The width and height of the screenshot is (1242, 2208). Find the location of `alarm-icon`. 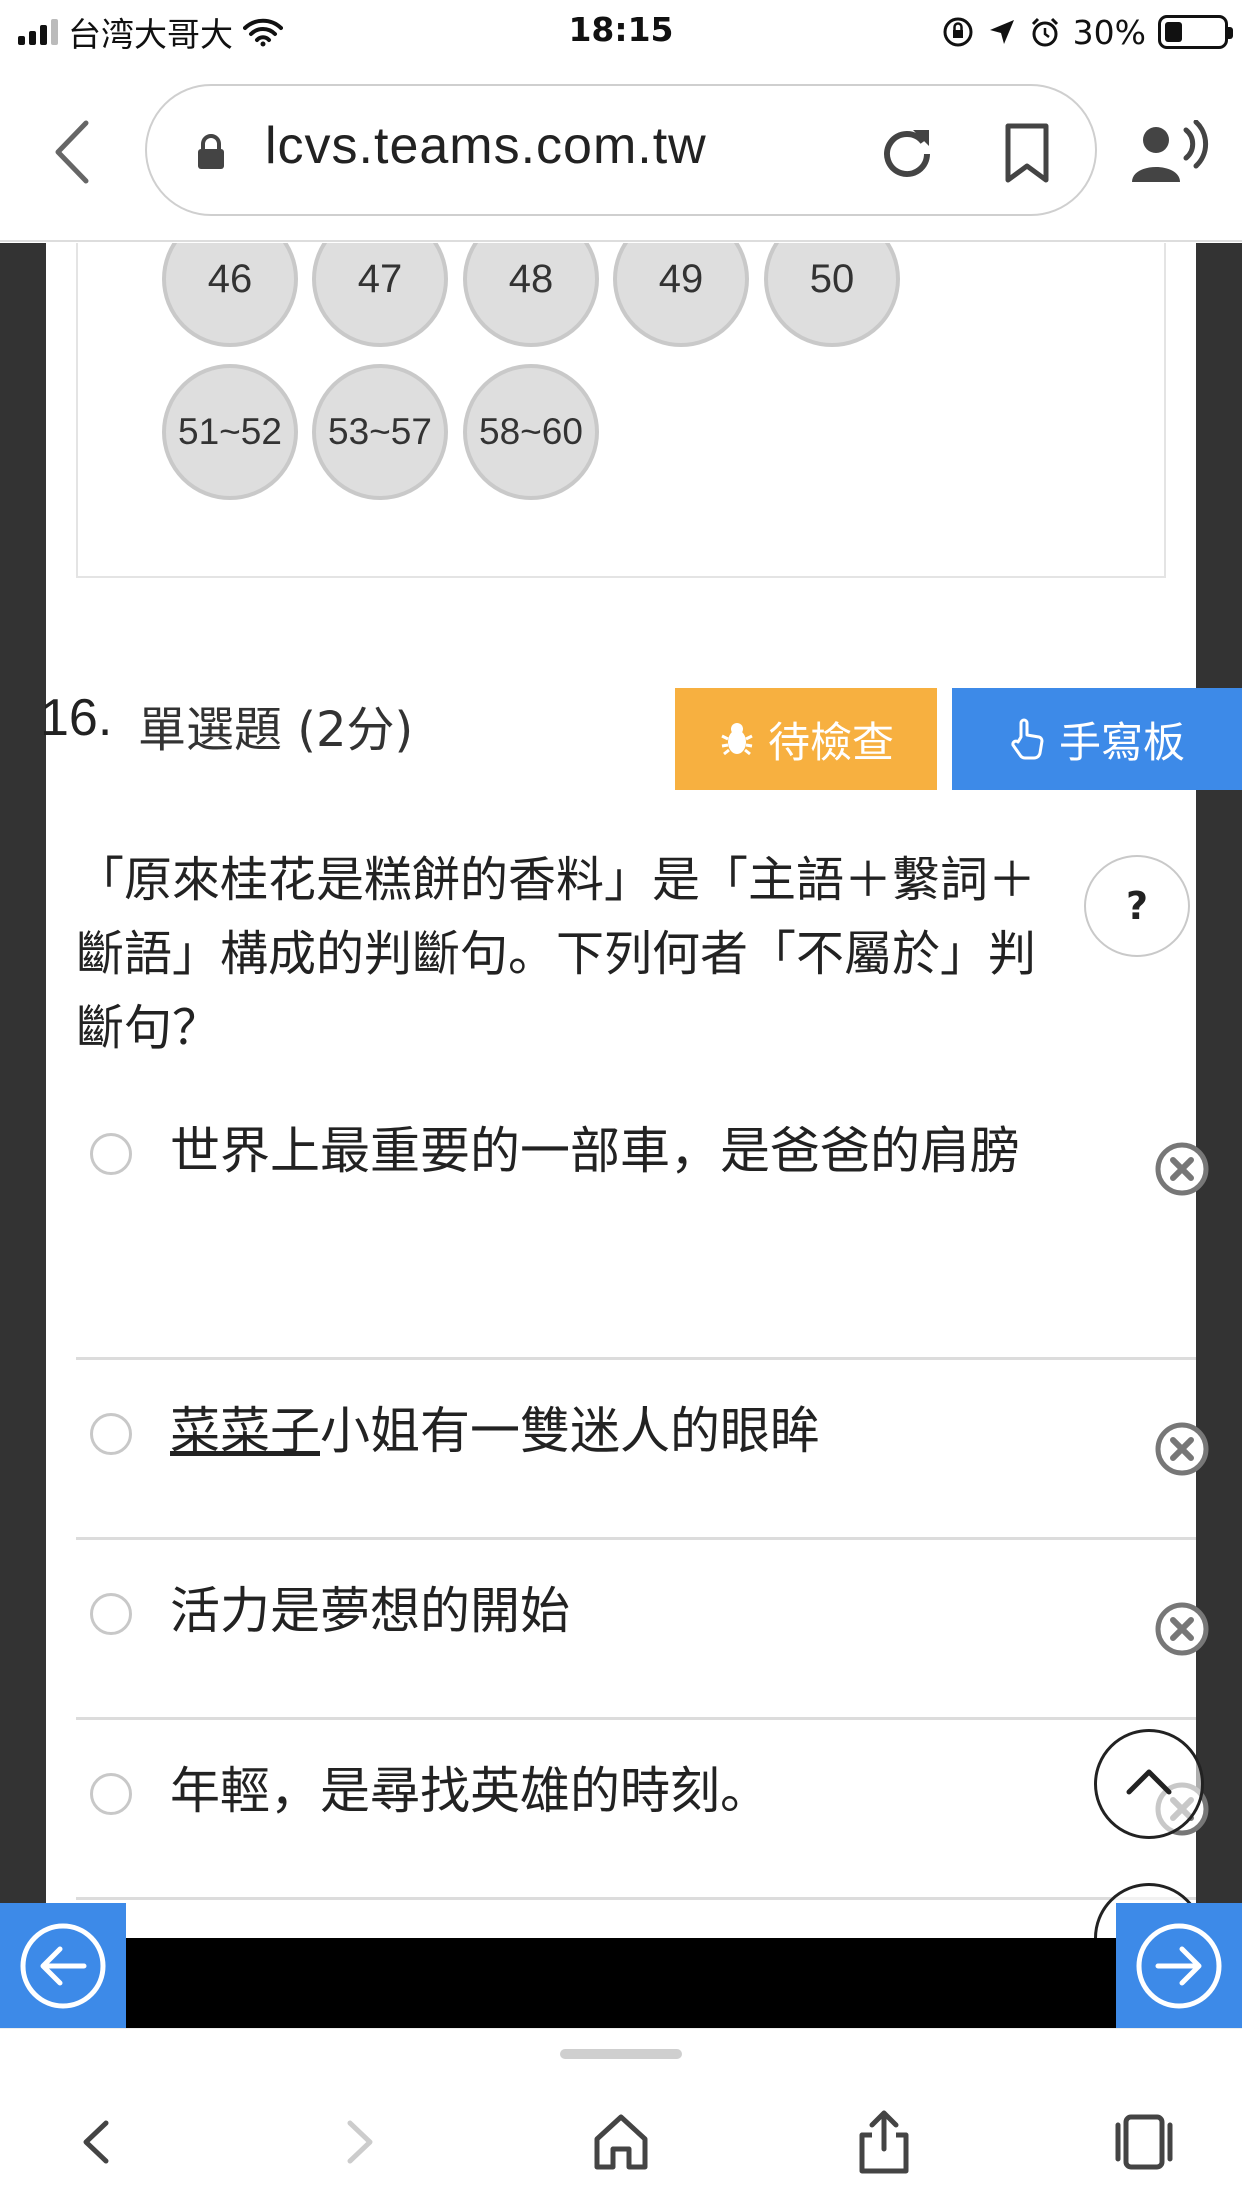

alarm-icon is located at coordinates (1044, 32).